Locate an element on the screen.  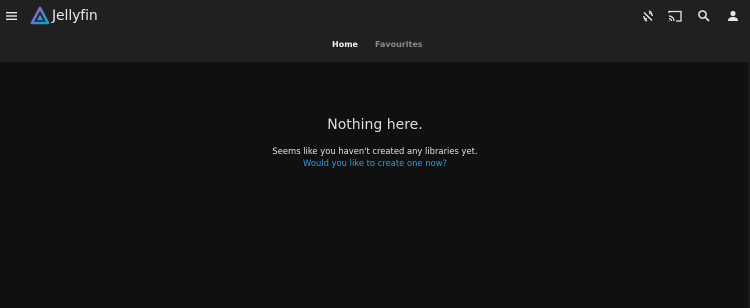
empty-state-title: Nothing here. is located at coordinates (375, 125).